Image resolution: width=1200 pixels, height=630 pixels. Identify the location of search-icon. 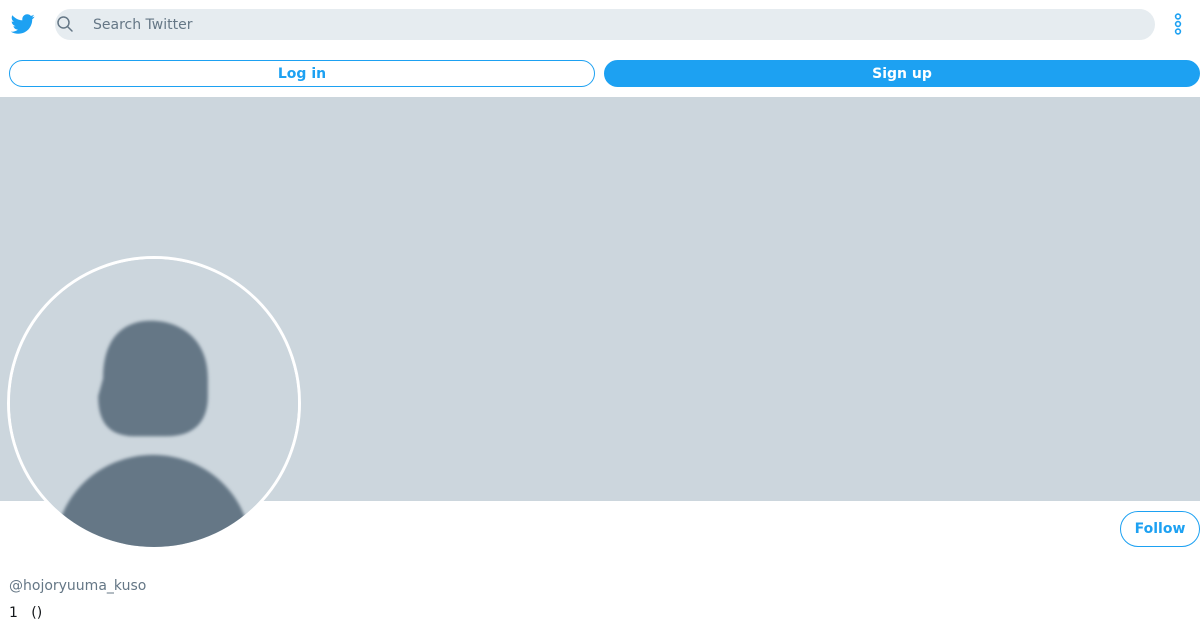
(65, 24).